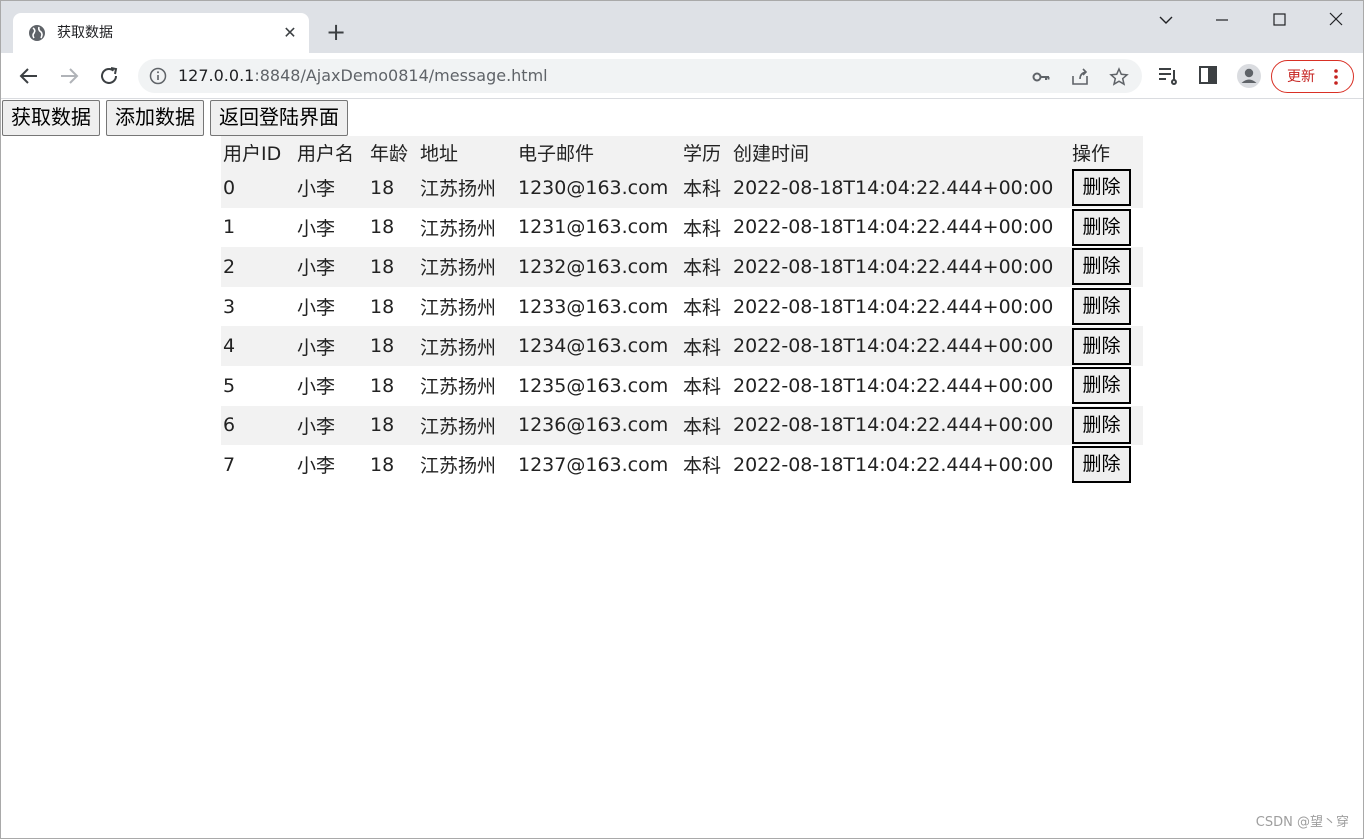 This screenshot has height=839, width=1364. I want to click on close-tab-icon: ✕, so click(290, 33).